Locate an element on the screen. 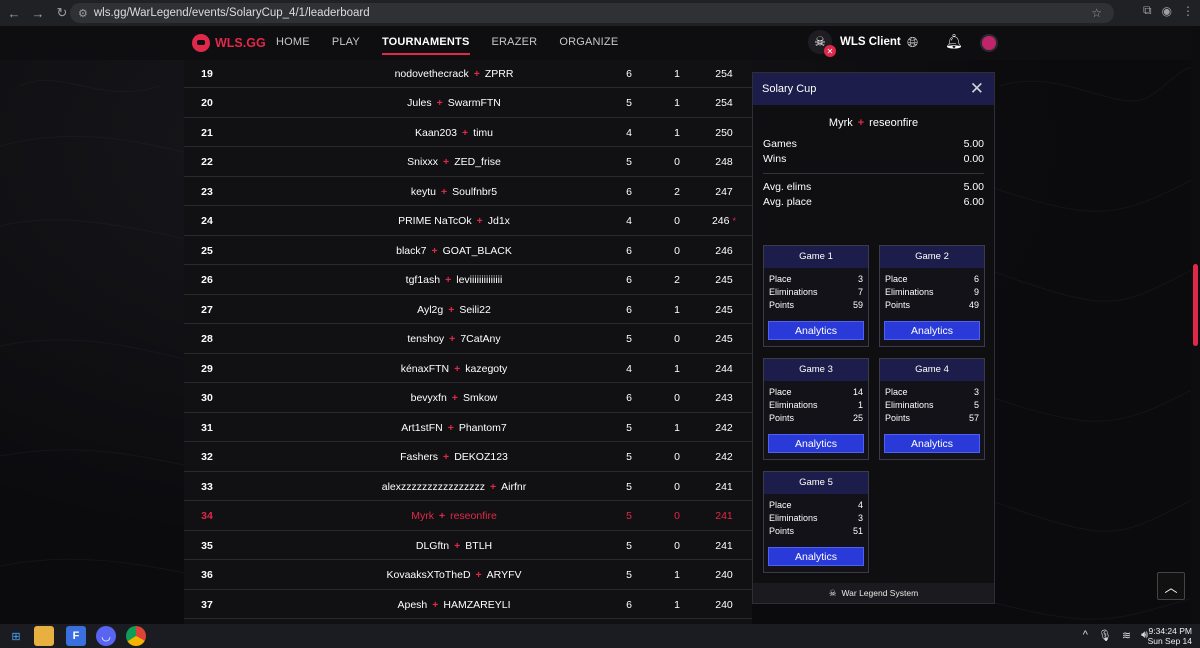  leaderboard-row: 33 alexzzzzzzzzzzzzzzzz + Airfnr 5 0 241 is located at coordinates (468, 487).